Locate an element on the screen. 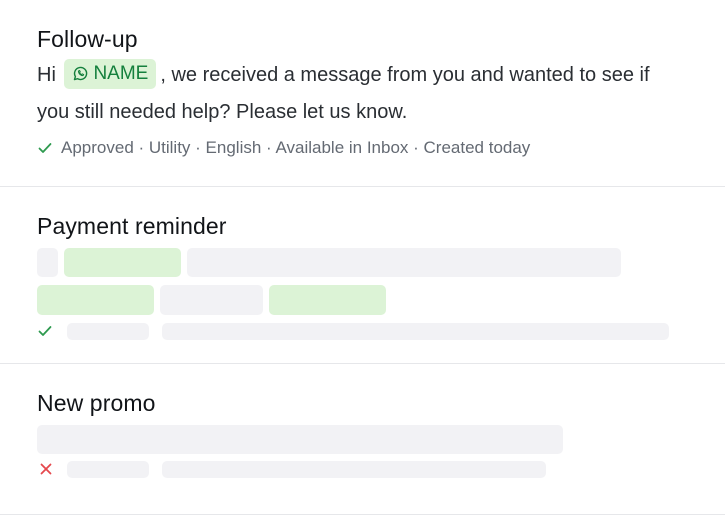 The height and width of the screenshot is (516, 725). variable-label: NAME is located at coordinates (121, 74).